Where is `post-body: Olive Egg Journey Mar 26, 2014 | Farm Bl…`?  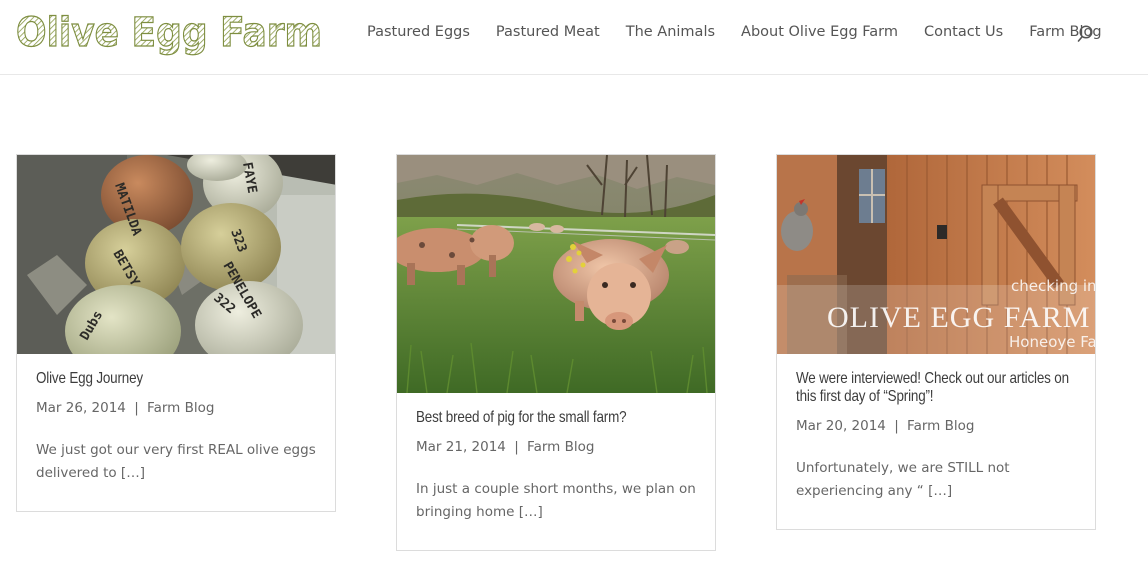
post-body: Olive Egg Journey Mar 26, 2014 | Farm Bl… is located at coordinates (176, 432).